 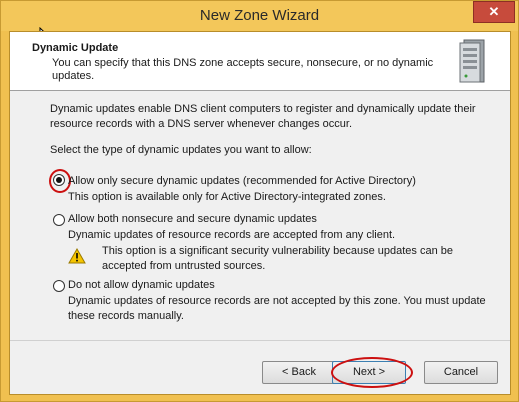 What do you see at coordinates (260, 340) in the screenshot?
I see `footer-divider` at bounding box center [260, 340].